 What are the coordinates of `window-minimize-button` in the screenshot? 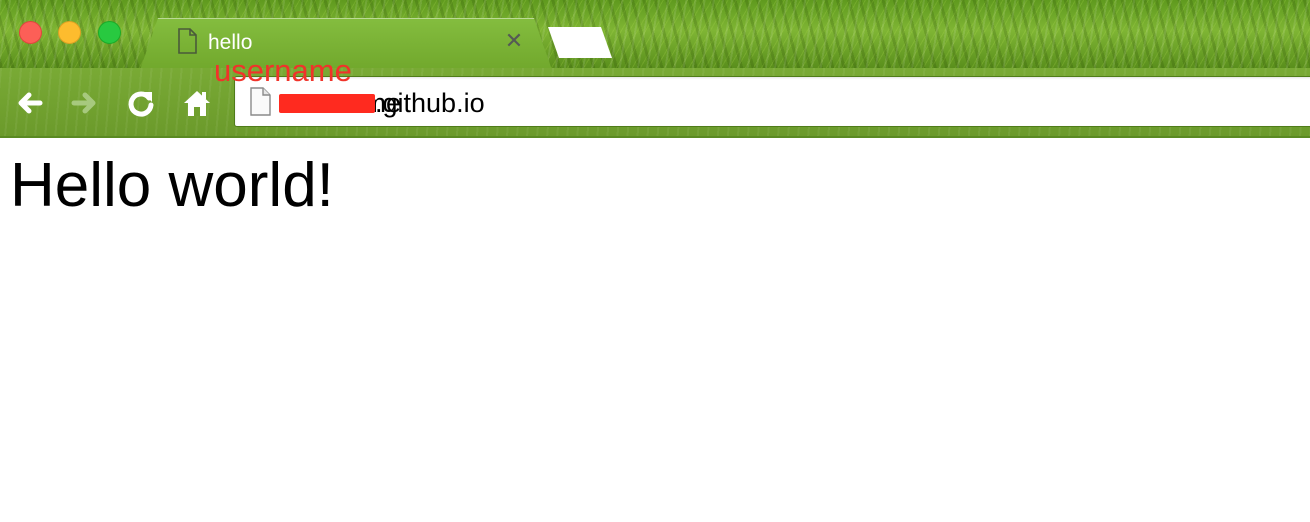 It's located at (69, 32).